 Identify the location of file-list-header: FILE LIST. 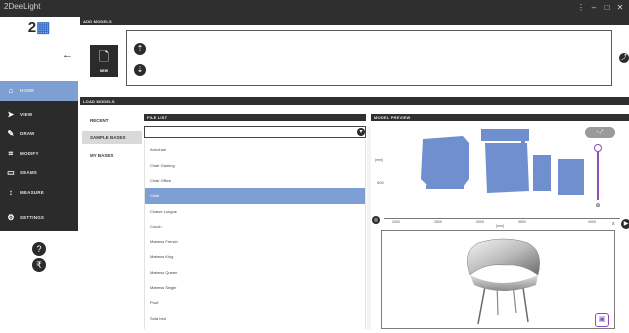
(255, 117).